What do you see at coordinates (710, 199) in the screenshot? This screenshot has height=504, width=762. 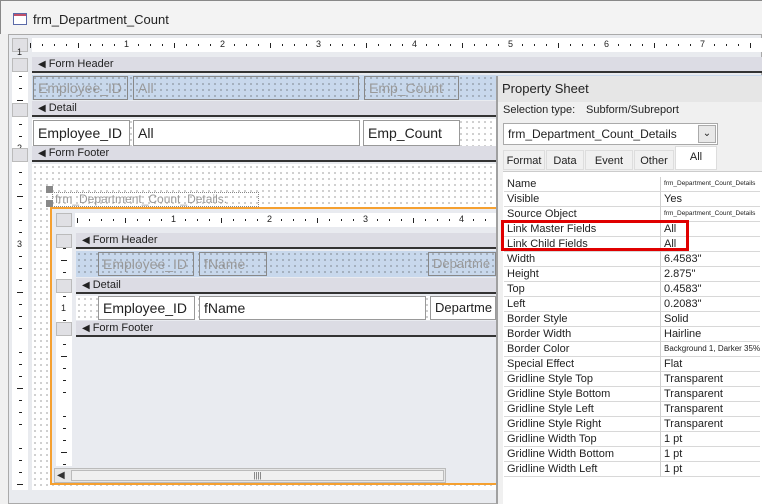 I see `property-value: Yes` at bounding box center [710, 199].